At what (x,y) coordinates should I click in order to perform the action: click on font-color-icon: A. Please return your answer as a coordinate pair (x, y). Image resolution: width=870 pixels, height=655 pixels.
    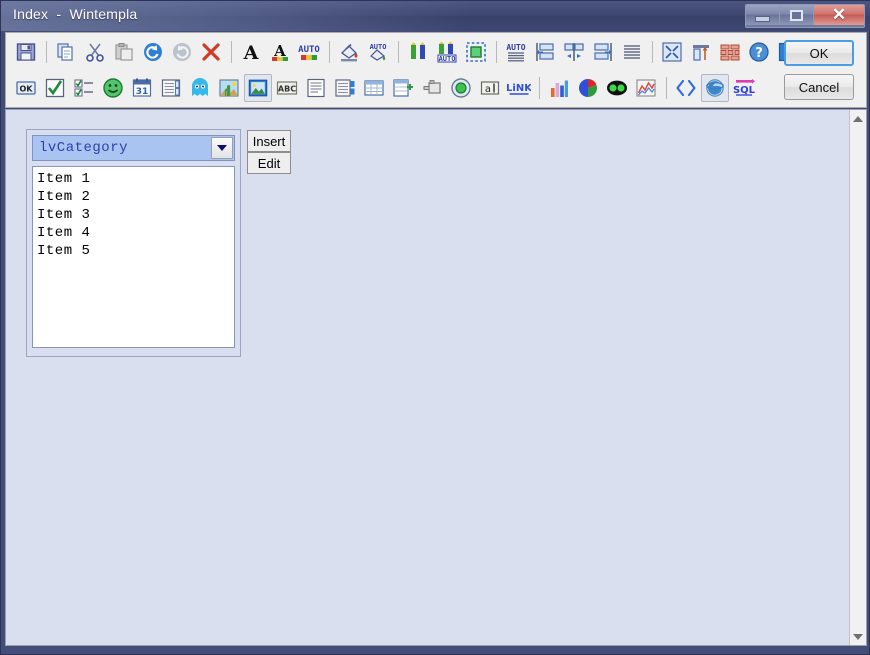
    Looking at the image, I should click on (280, 52).